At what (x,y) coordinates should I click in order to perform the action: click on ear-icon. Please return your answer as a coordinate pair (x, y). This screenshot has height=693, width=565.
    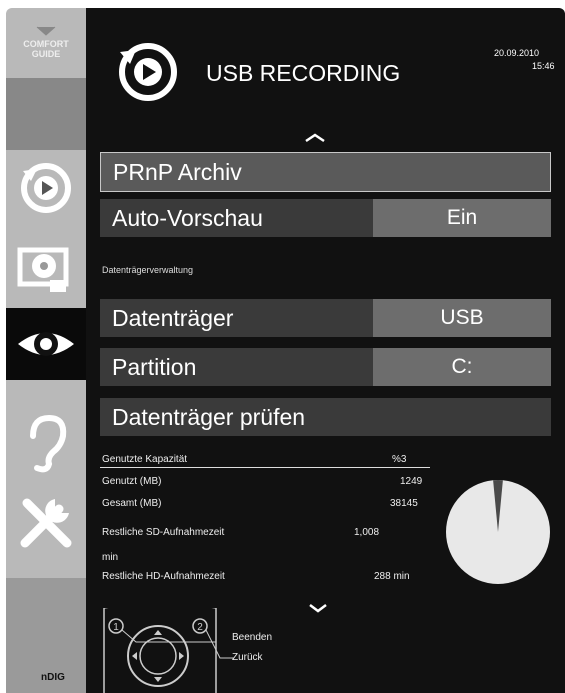
    Looking at the image, I should click on (48, 443).